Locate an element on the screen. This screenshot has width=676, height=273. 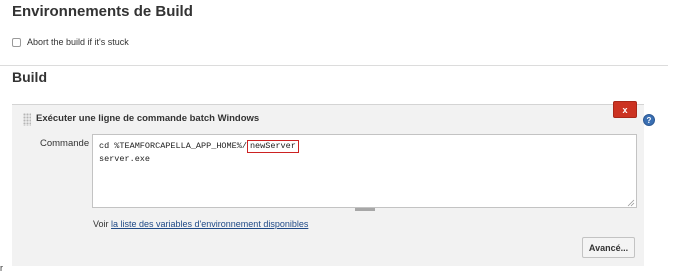
clipped-text-fragment: r is located at coordinates (1, 268).